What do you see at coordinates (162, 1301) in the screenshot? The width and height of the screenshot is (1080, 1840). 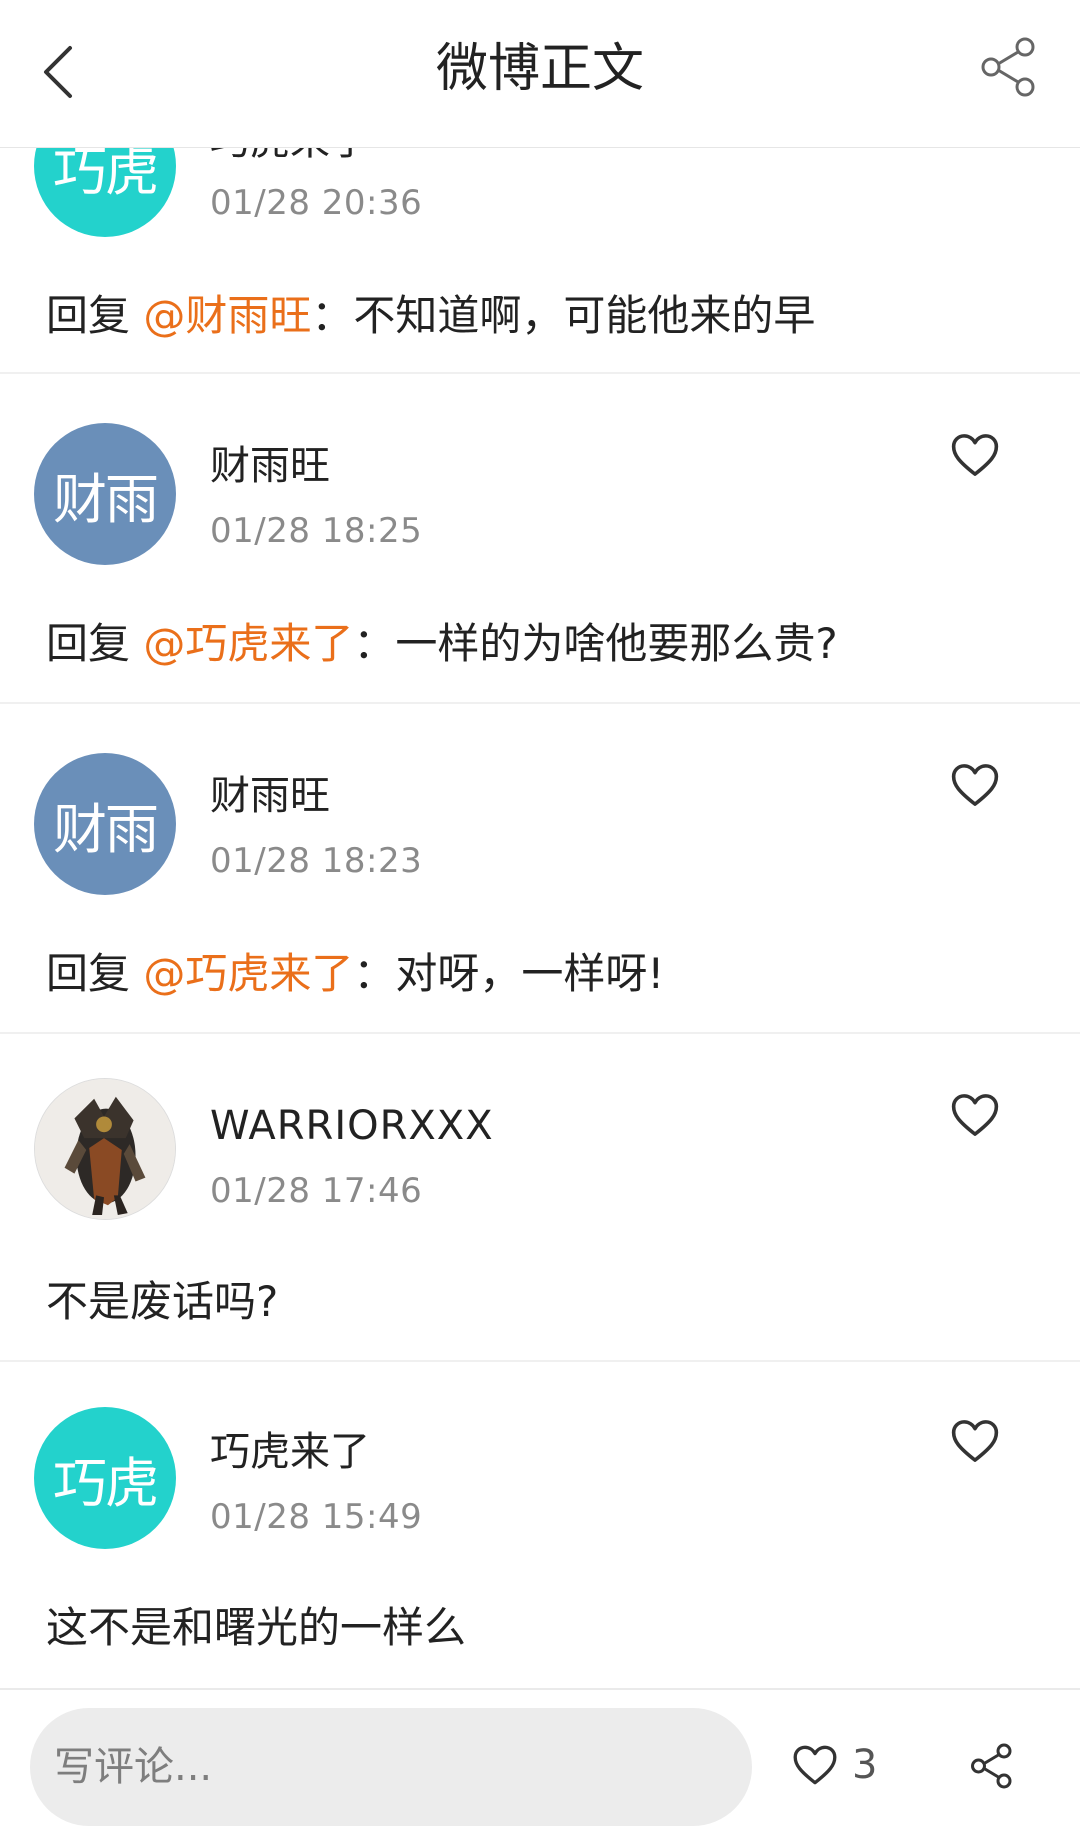 I see `comment-text: 不是废话吗?` at bounding box center [162, 1301].